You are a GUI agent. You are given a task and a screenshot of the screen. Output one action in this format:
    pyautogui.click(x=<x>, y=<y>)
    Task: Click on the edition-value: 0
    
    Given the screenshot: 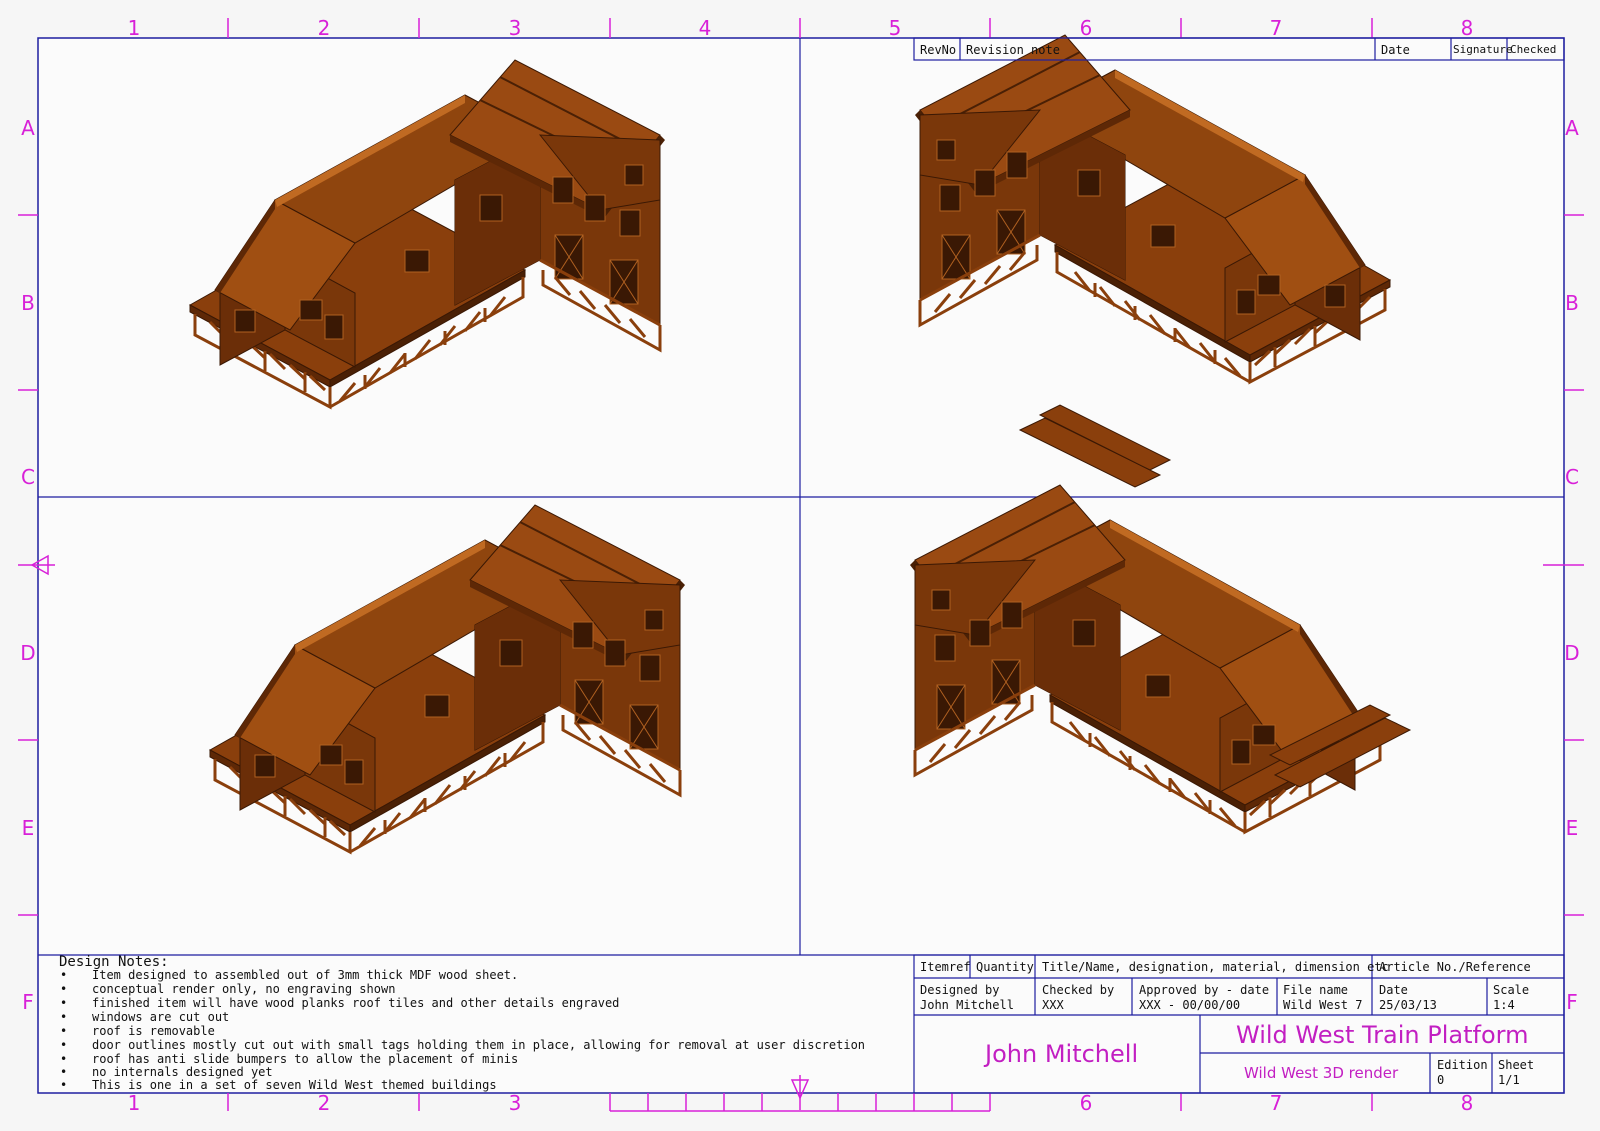 What is the action you would take?
    pyautogui.click(x=1441, y=1080)
    